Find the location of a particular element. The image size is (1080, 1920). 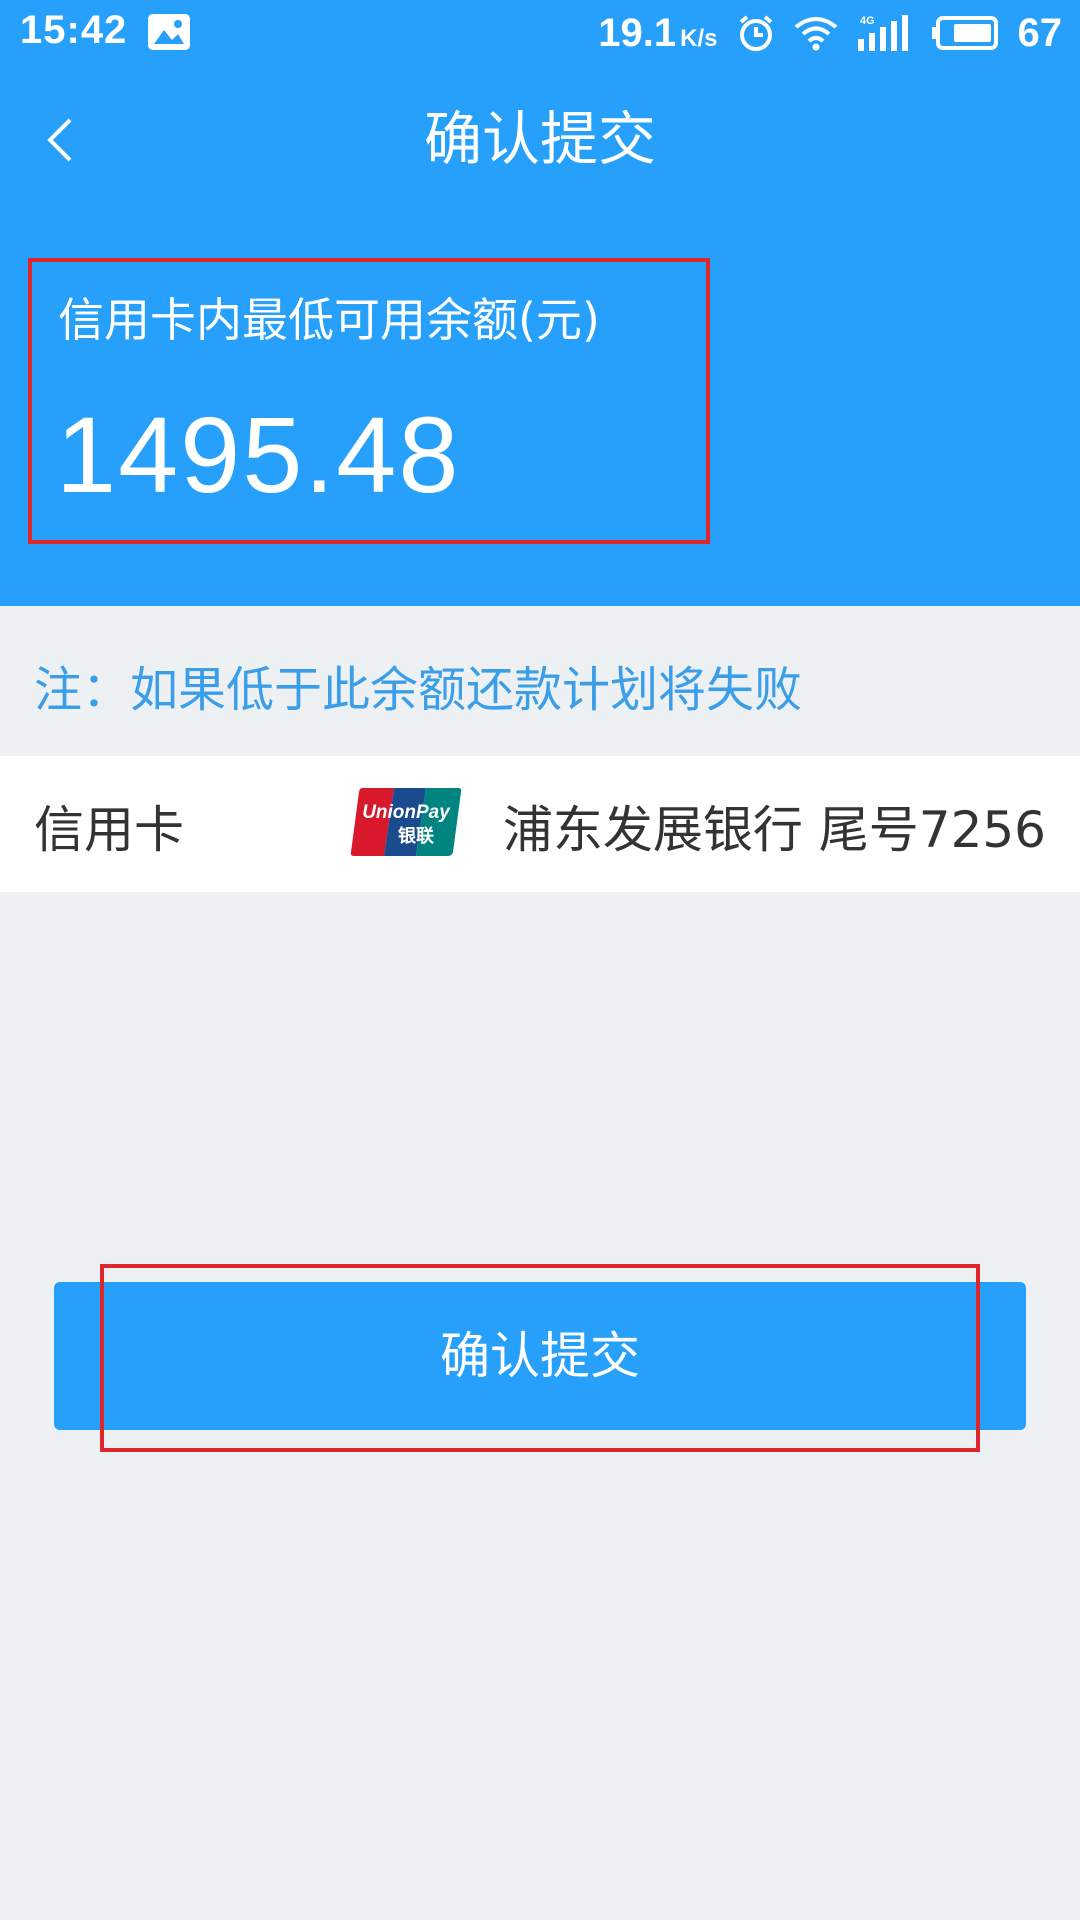

balance-label: 信用卡内最低可用余额(元) is located at coordinates (329, 320).